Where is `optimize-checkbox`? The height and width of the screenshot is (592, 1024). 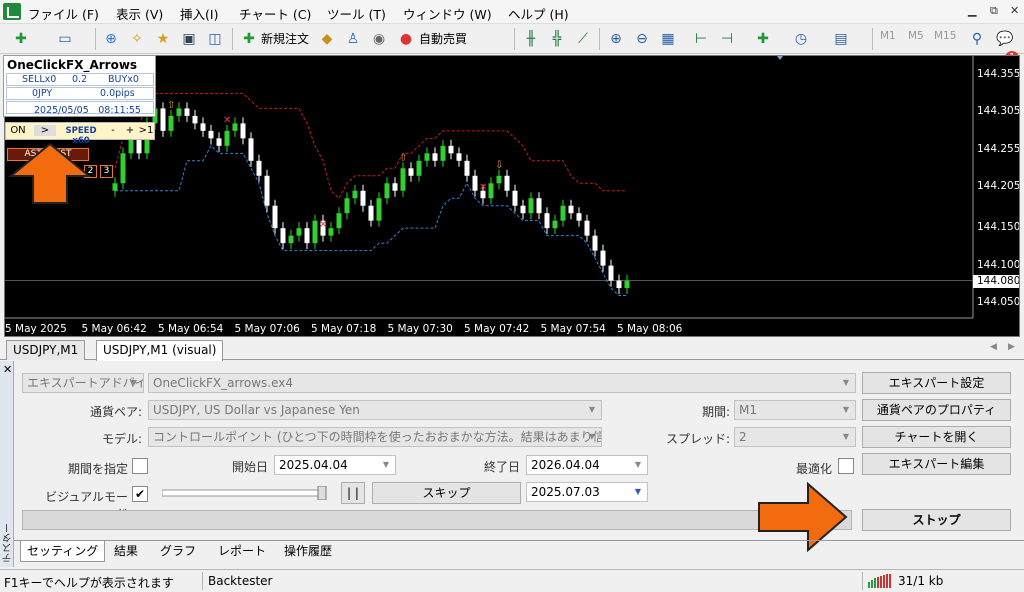 optimize-checkbox is located at coordinates (846, 466).